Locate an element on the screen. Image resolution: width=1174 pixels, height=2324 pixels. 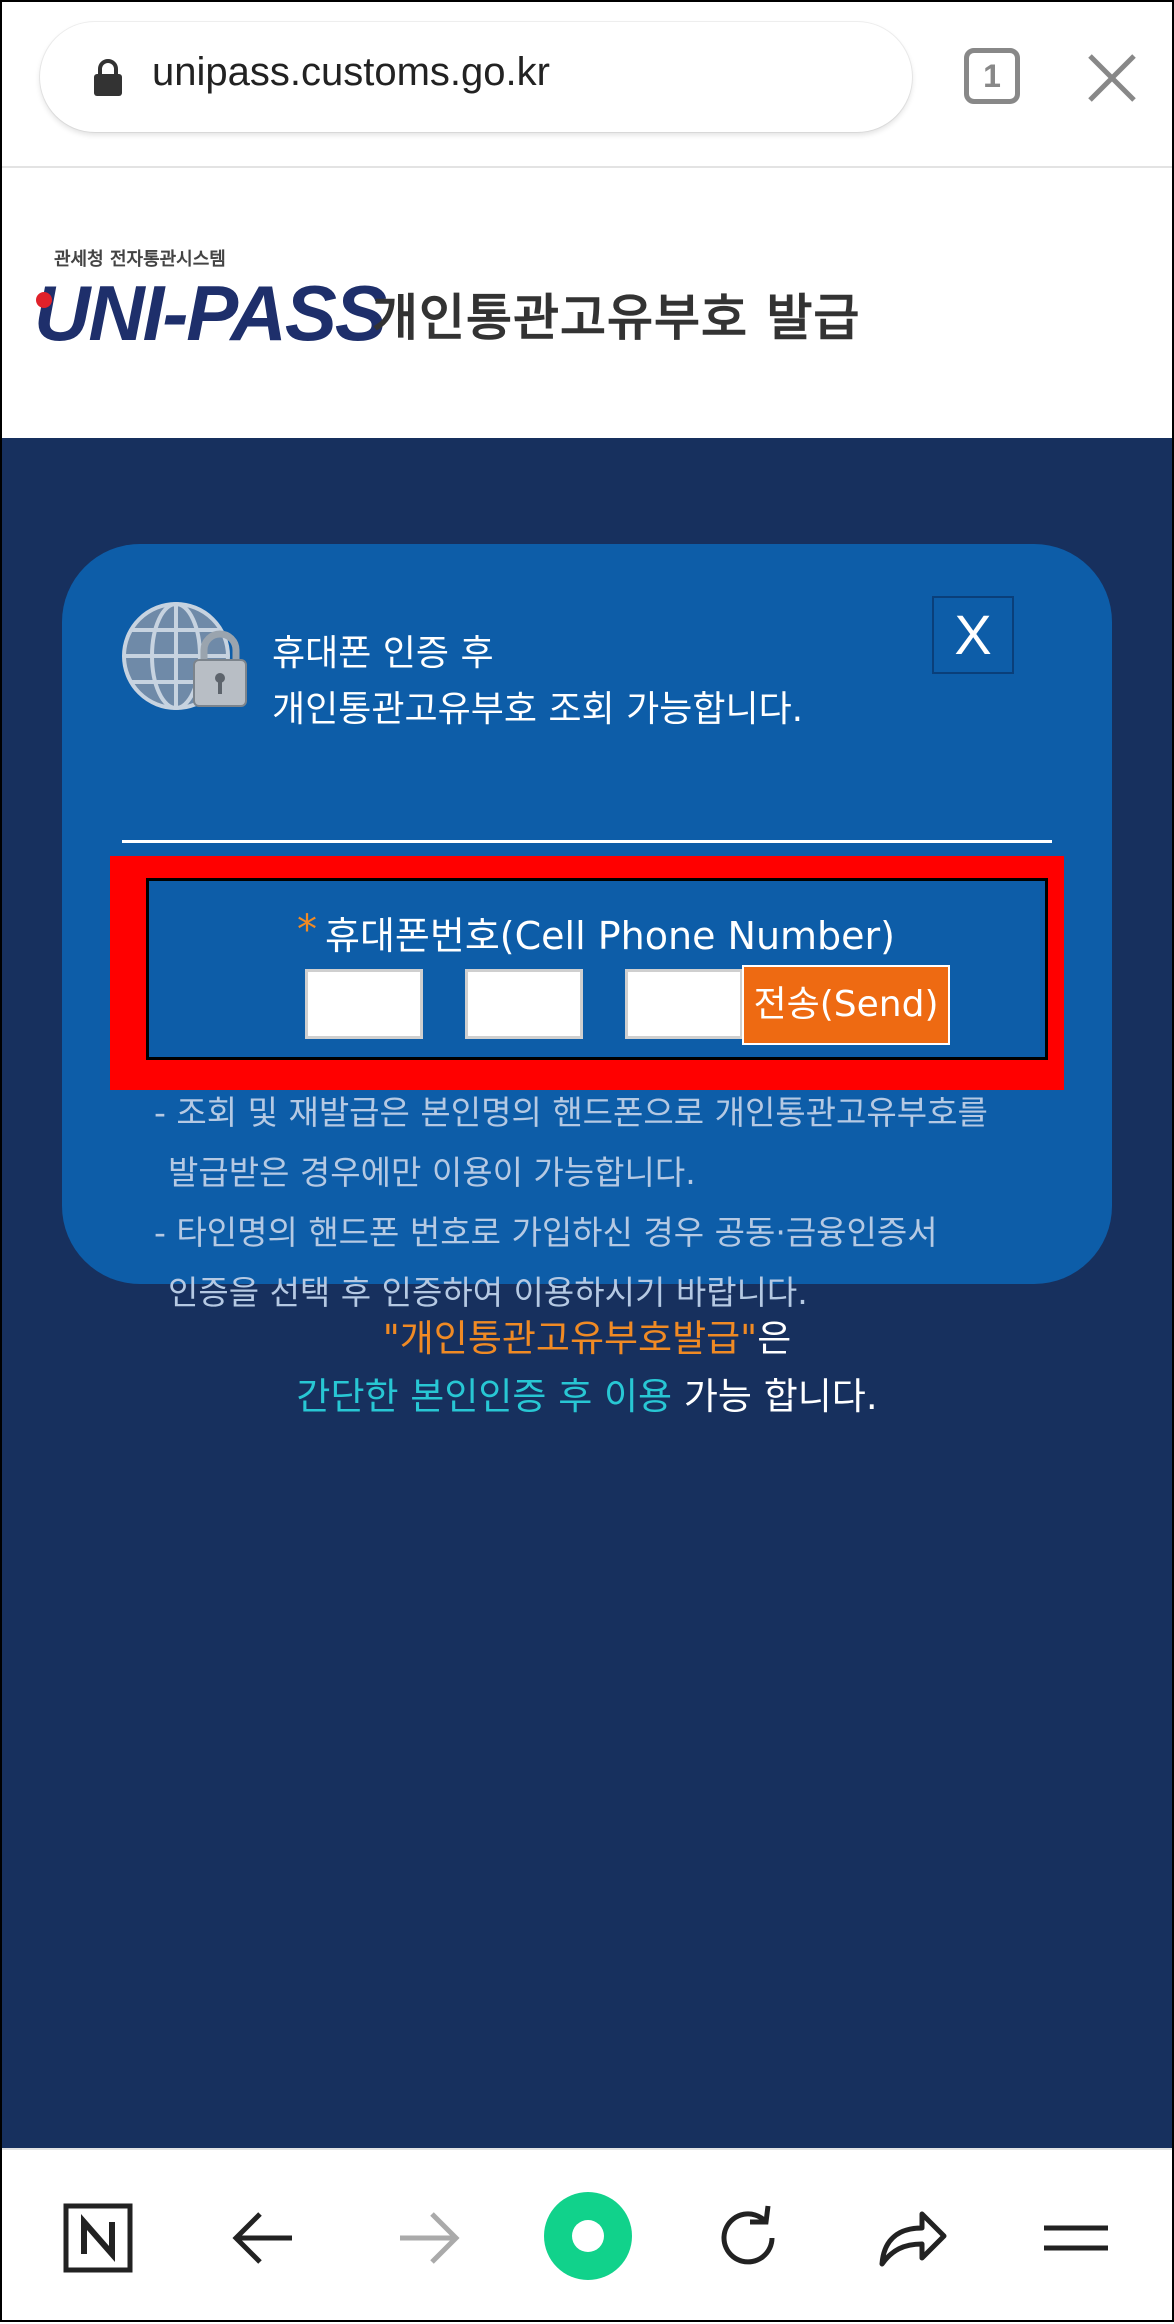
notice-text: - 조회 및 재발급은 본인명의 핸드폰으로 개인통관고유부호를 is located at coordinates (571, 1112).